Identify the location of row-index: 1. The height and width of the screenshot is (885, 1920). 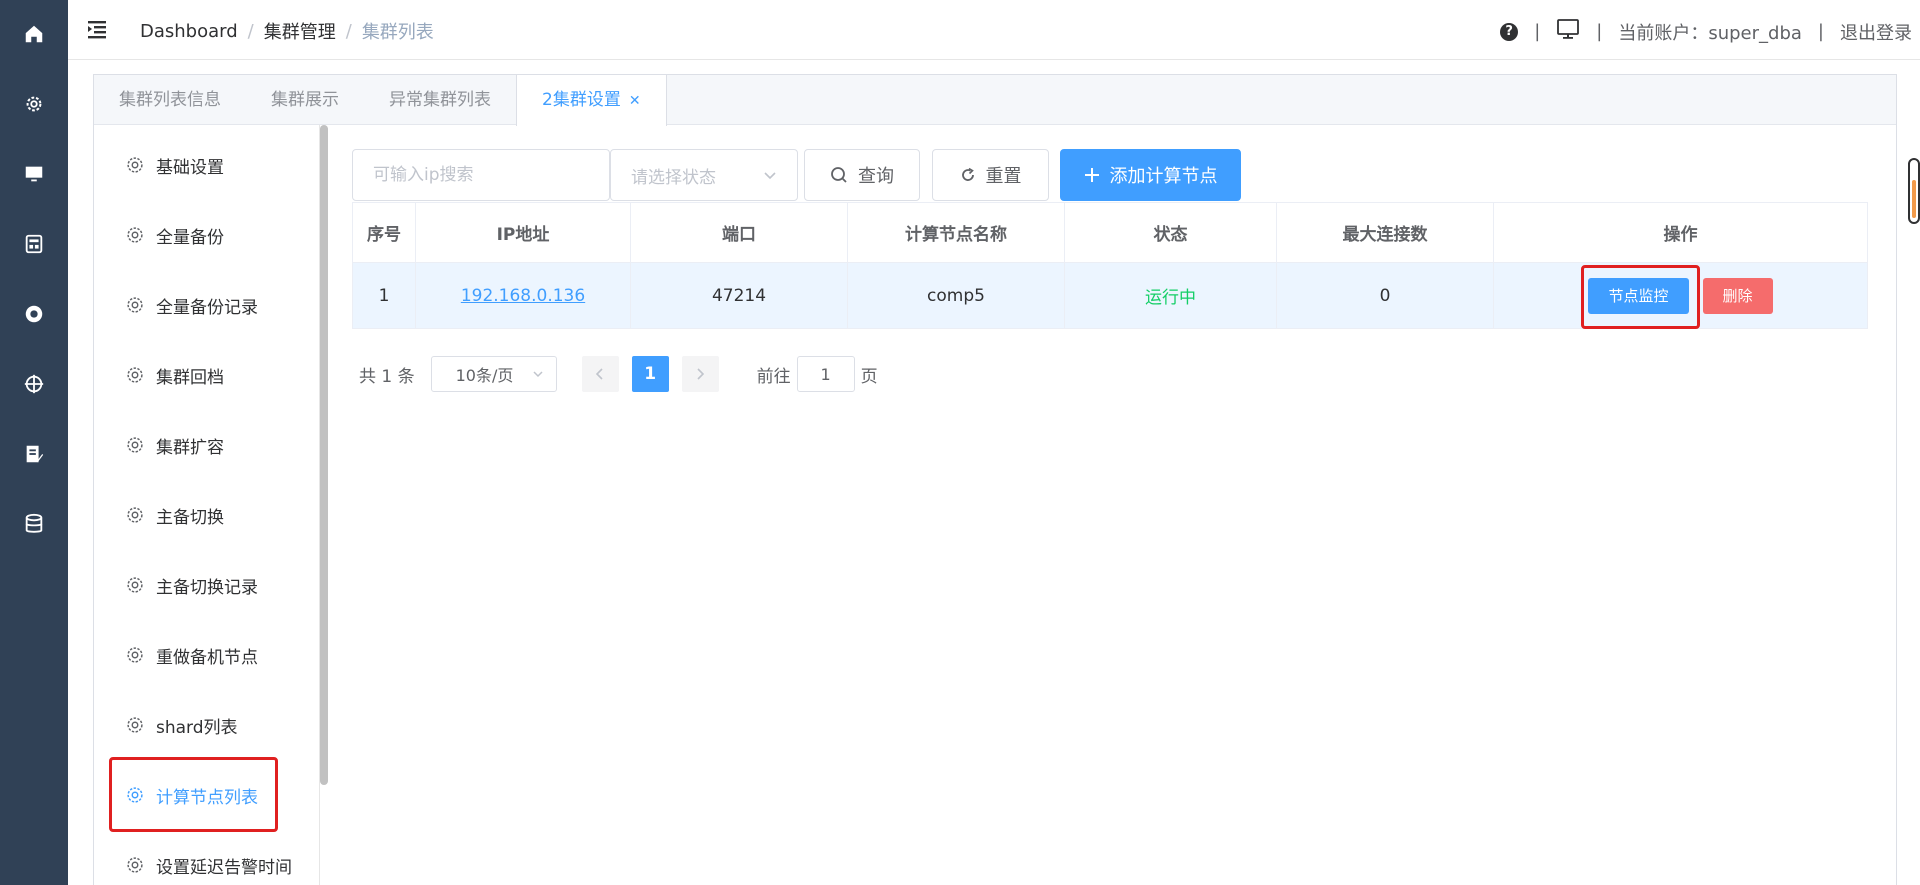
(384, 295).